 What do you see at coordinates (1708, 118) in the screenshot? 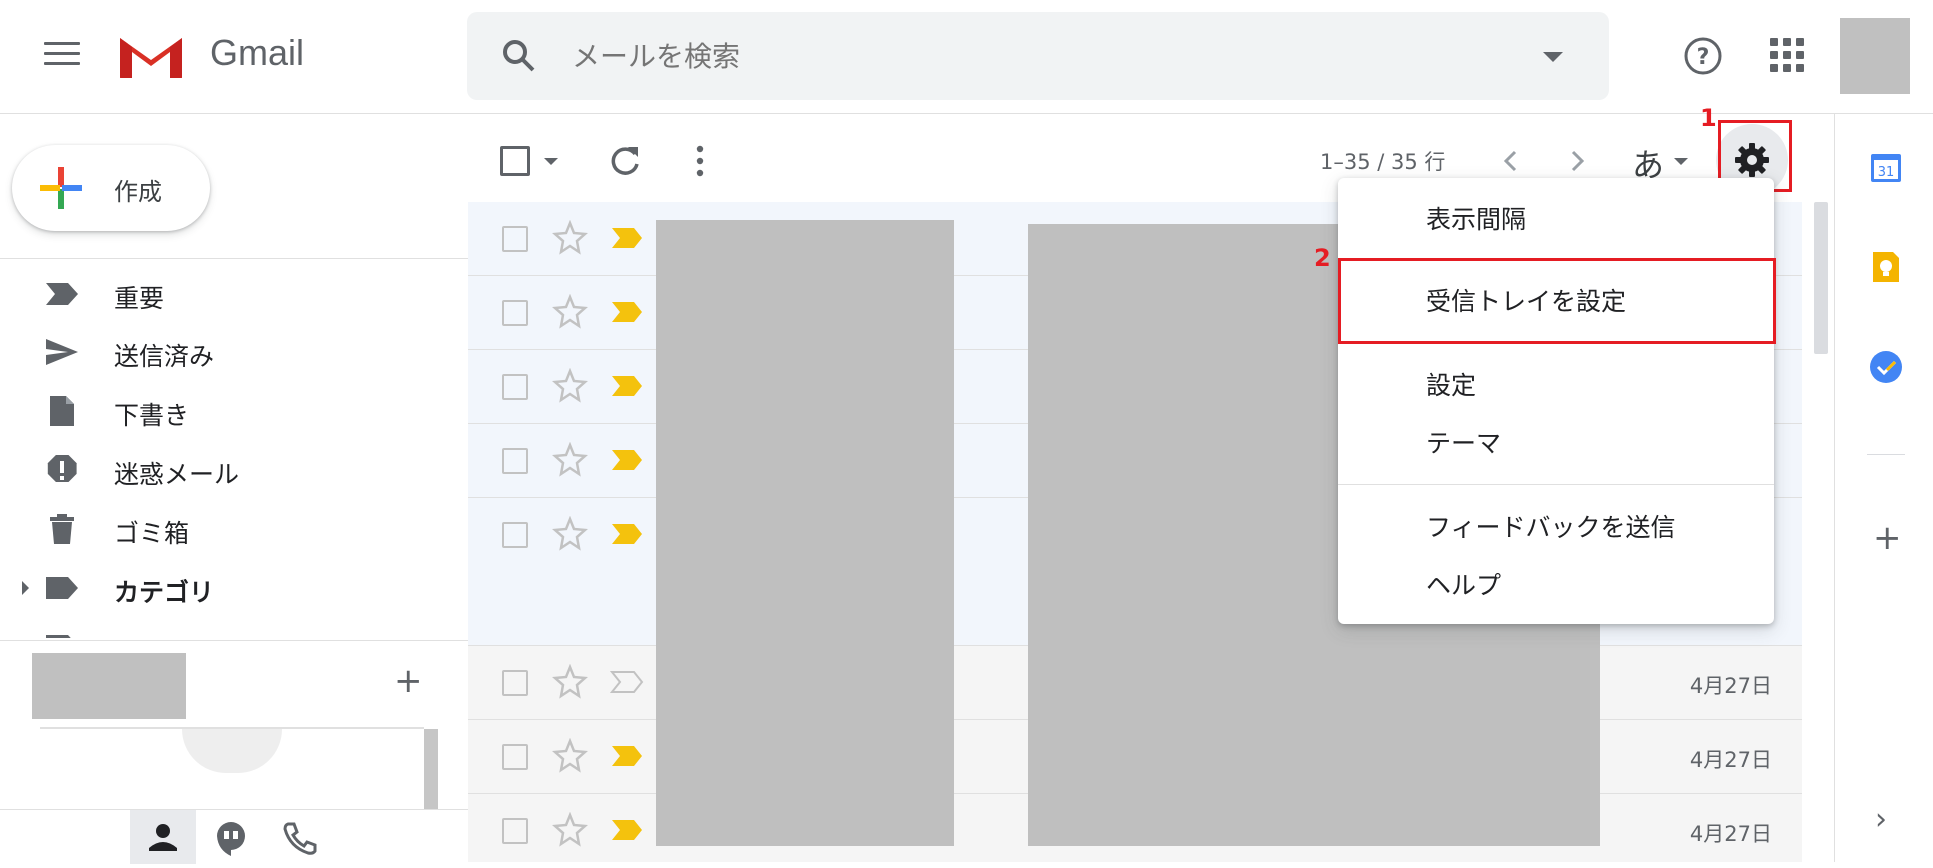
I see `step1-number: 1` at bounding box center [1708, 118].